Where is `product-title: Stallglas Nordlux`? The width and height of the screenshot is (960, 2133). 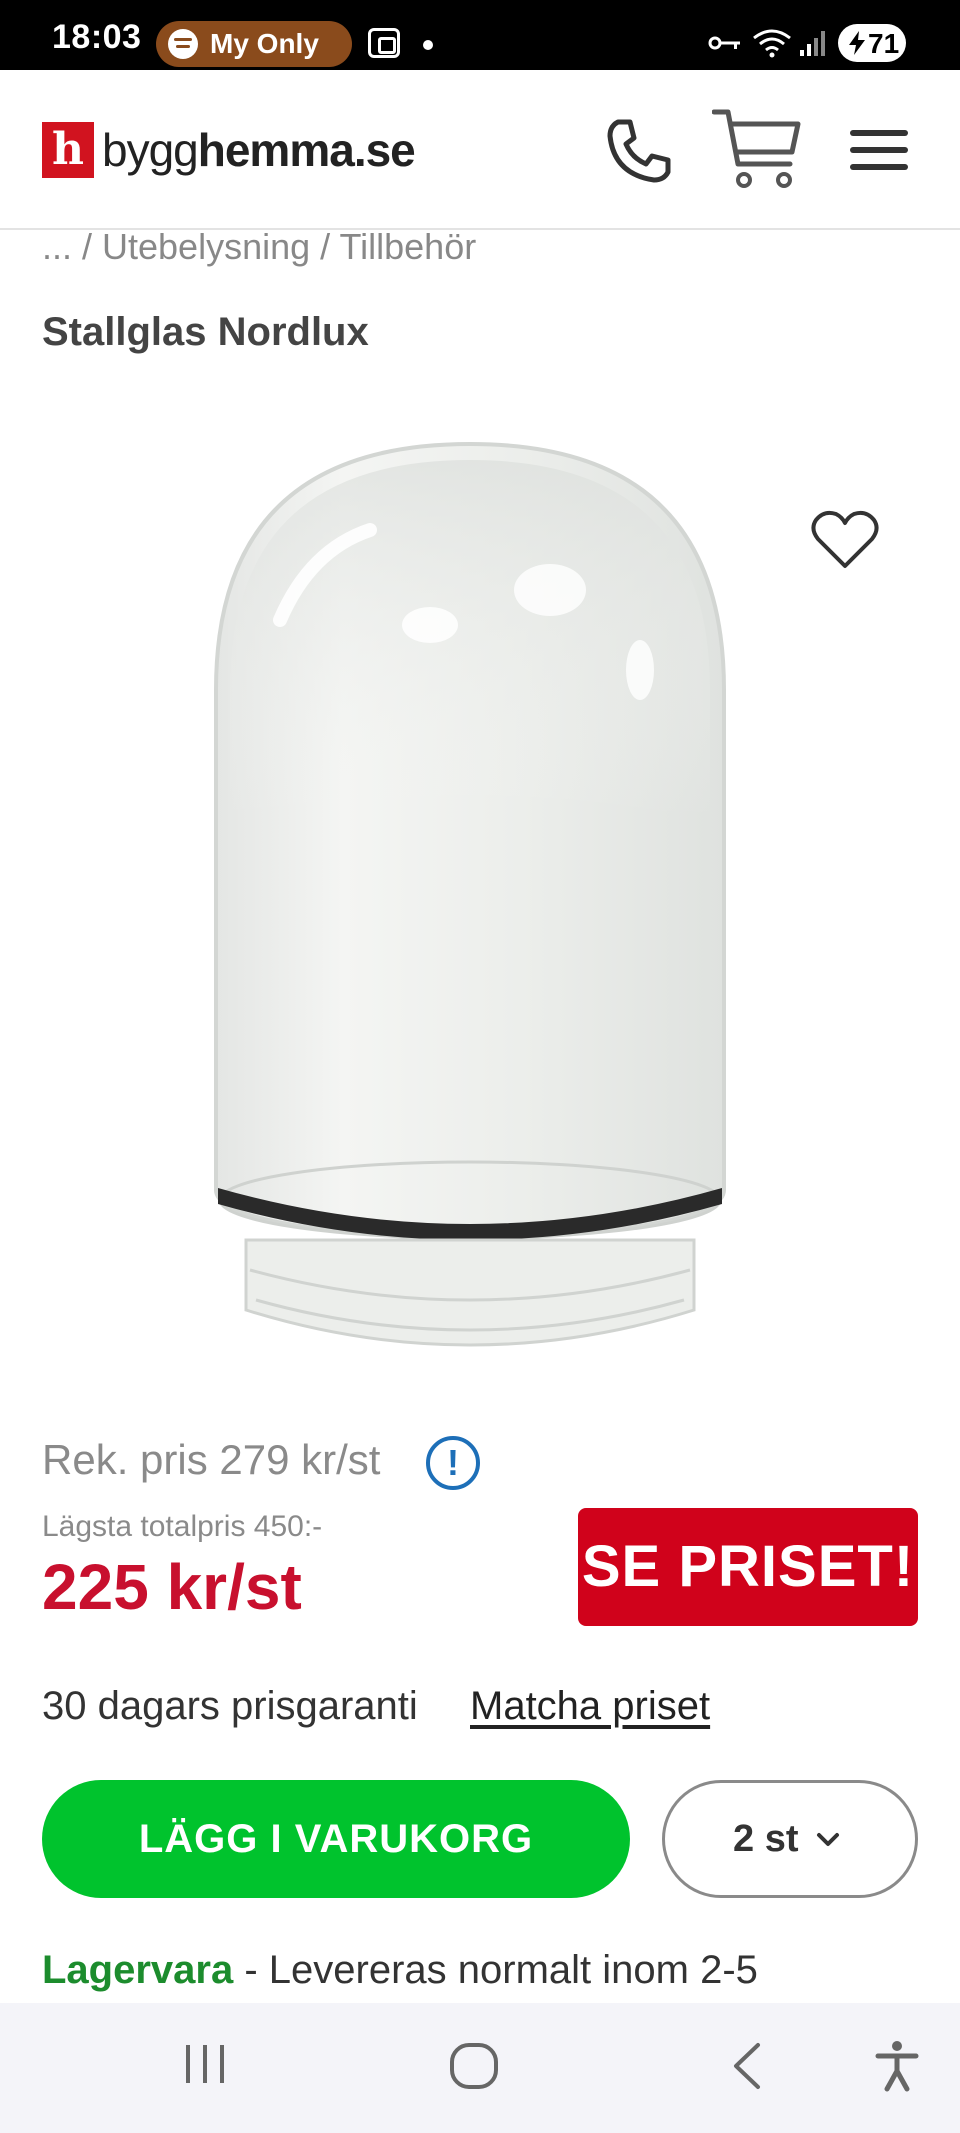
product-title: Stallglas Nordlux is located at coordinates (205, 332).